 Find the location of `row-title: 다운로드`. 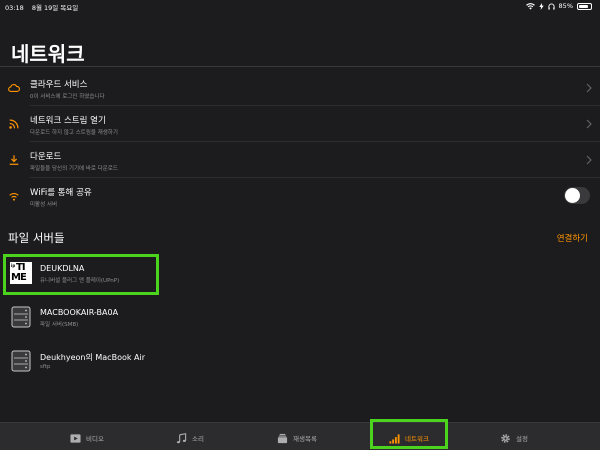

row-title: 다운로드 is located at coordinates (46, 157).